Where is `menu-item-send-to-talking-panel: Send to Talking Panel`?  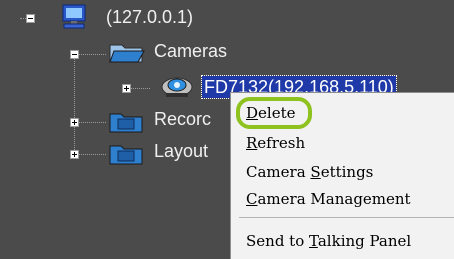
menu-item-send-to-talking-panel: Send to Talking Panel is located at coordinates (328, 241).